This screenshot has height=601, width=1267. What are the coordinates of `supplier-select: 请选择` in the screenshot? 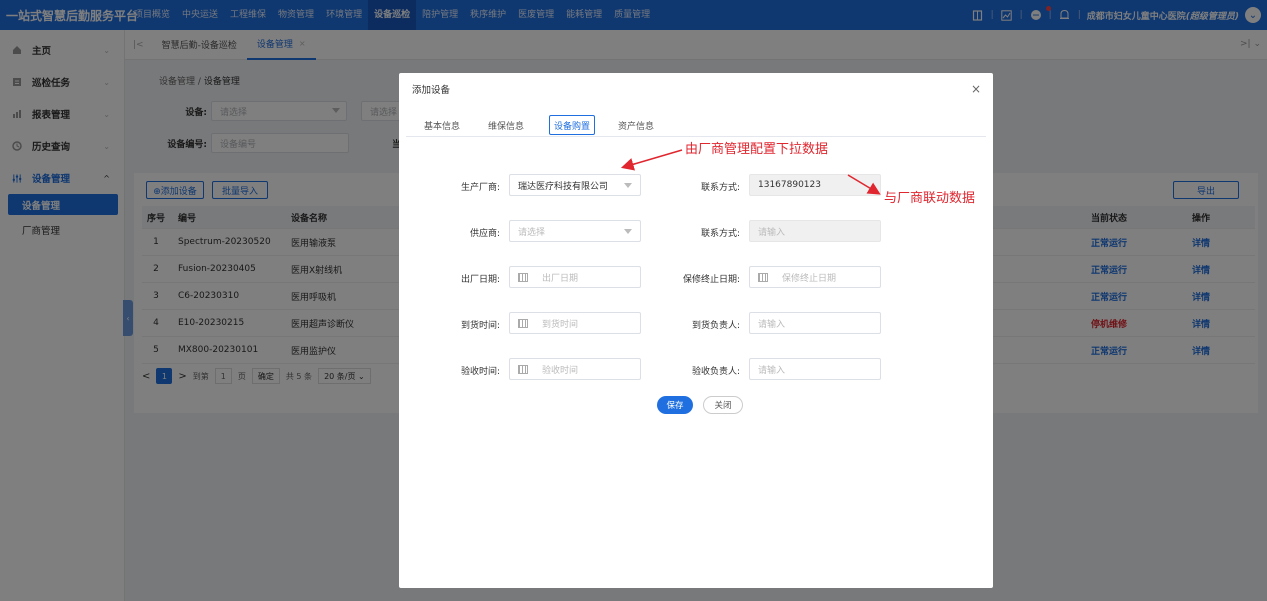 It's located at (575, 231).